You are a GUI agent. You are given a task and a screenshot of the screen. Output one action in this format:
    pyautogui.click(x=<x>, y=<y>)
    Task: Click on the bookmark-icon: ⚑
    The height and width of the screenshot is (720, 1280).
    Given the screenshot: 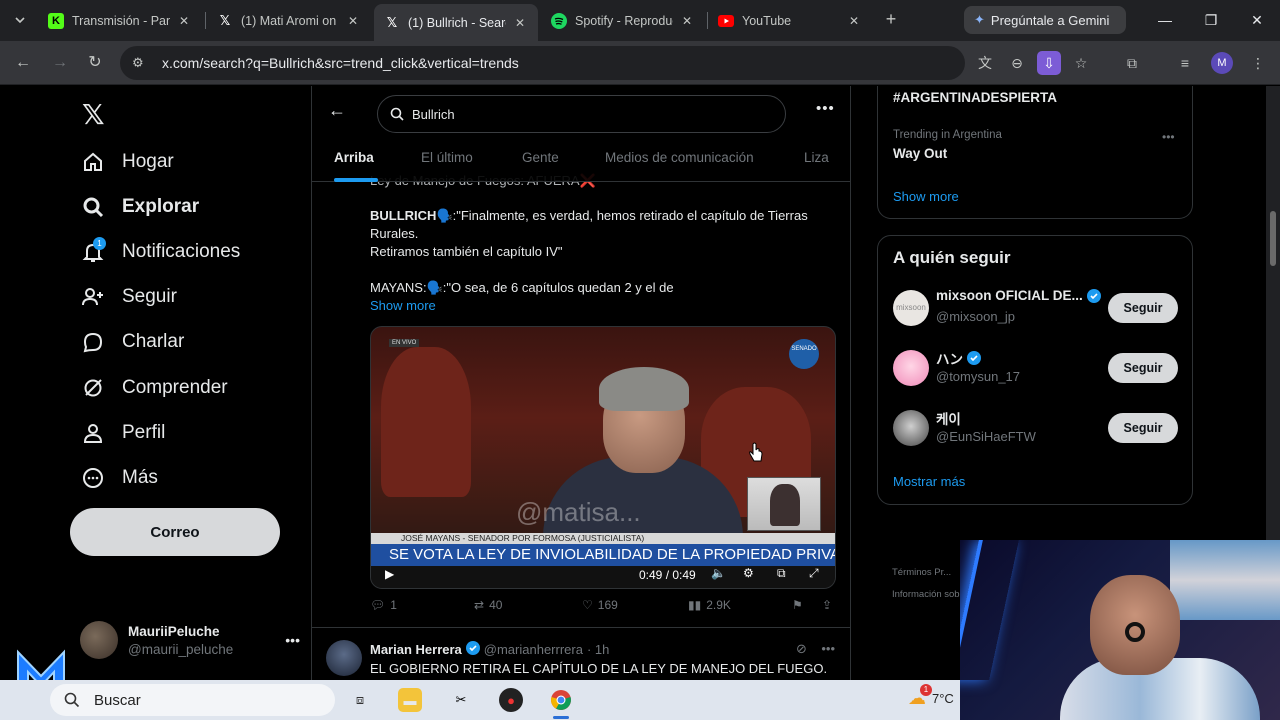 What is the action you would take?
    pyautogui.click(x=797, y=605)
    